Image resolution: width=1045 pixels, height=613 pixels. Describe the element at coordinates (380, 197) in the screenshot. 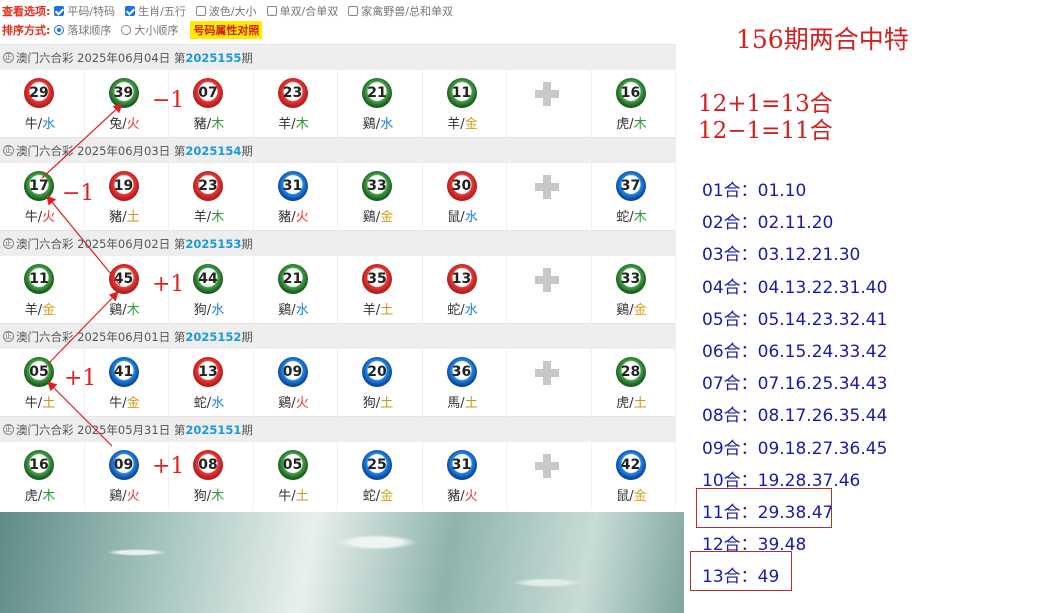

I see `ball-cell: 33 鷄/金` at that location.